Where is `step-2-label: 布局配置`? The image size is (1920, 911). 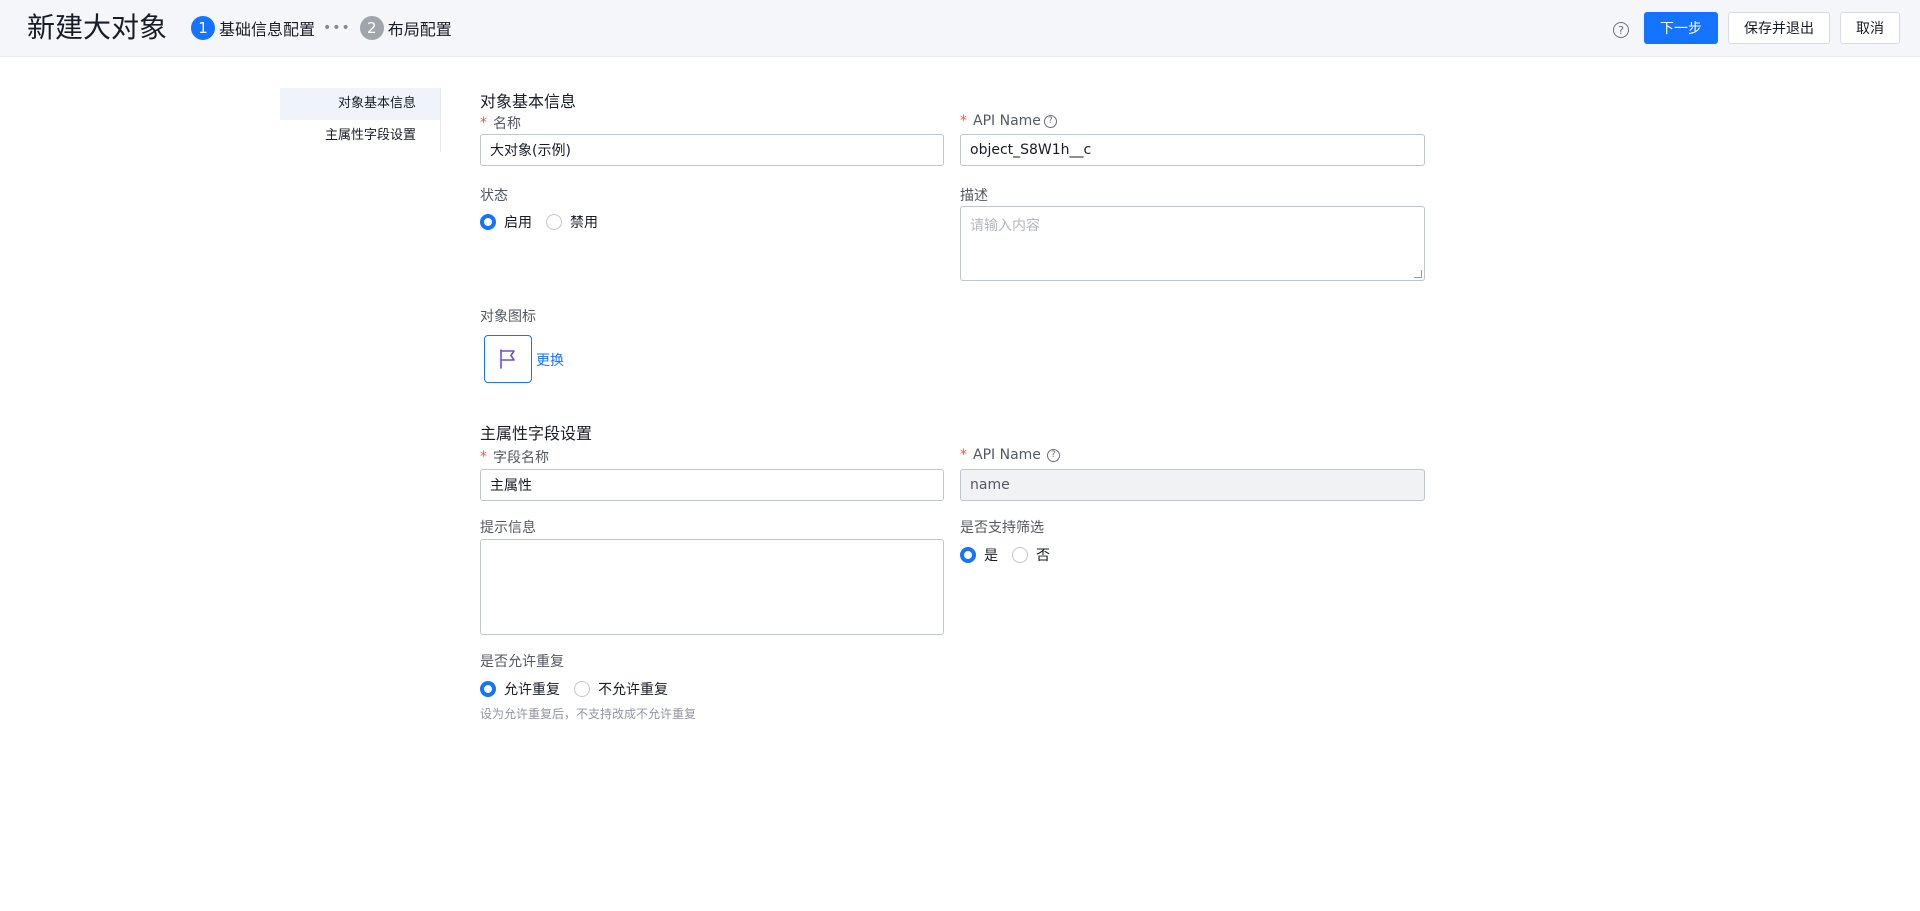 step-2-label: 布局配置 is located at coordinates (419, 29).